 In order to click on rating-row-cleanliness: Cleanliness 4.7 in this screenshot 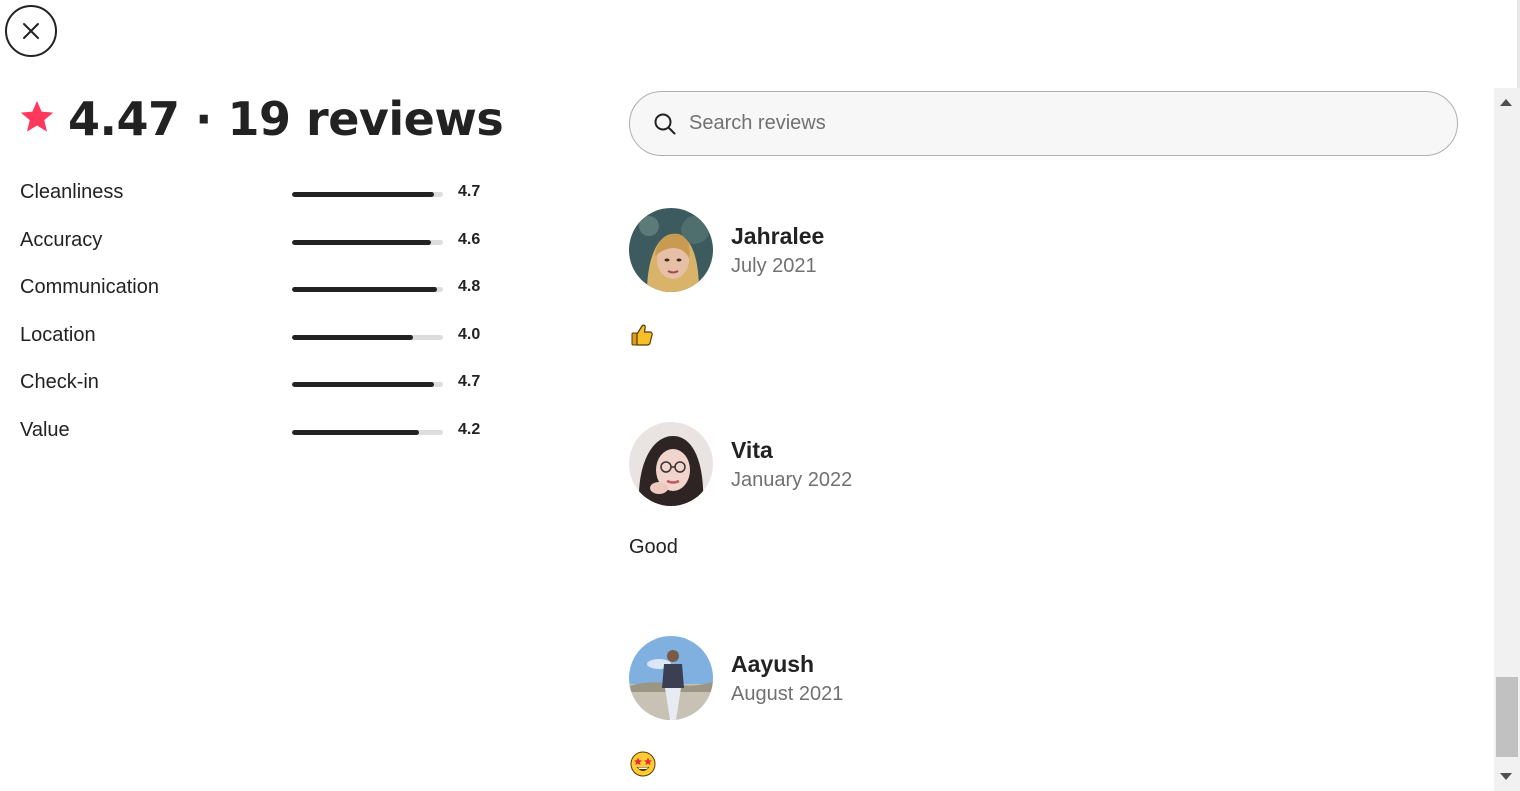, I will do `click(255, 195)`.